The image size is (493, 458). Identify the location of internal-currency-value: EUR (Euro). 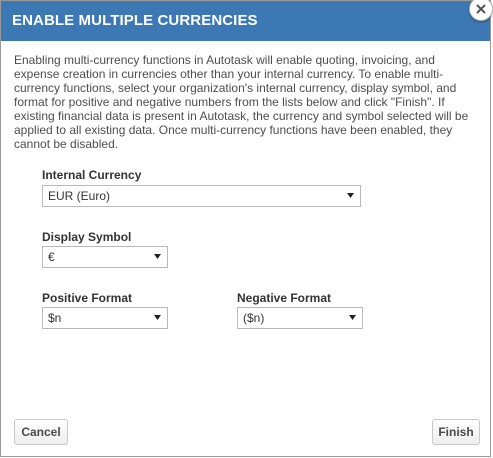
(79, 196).